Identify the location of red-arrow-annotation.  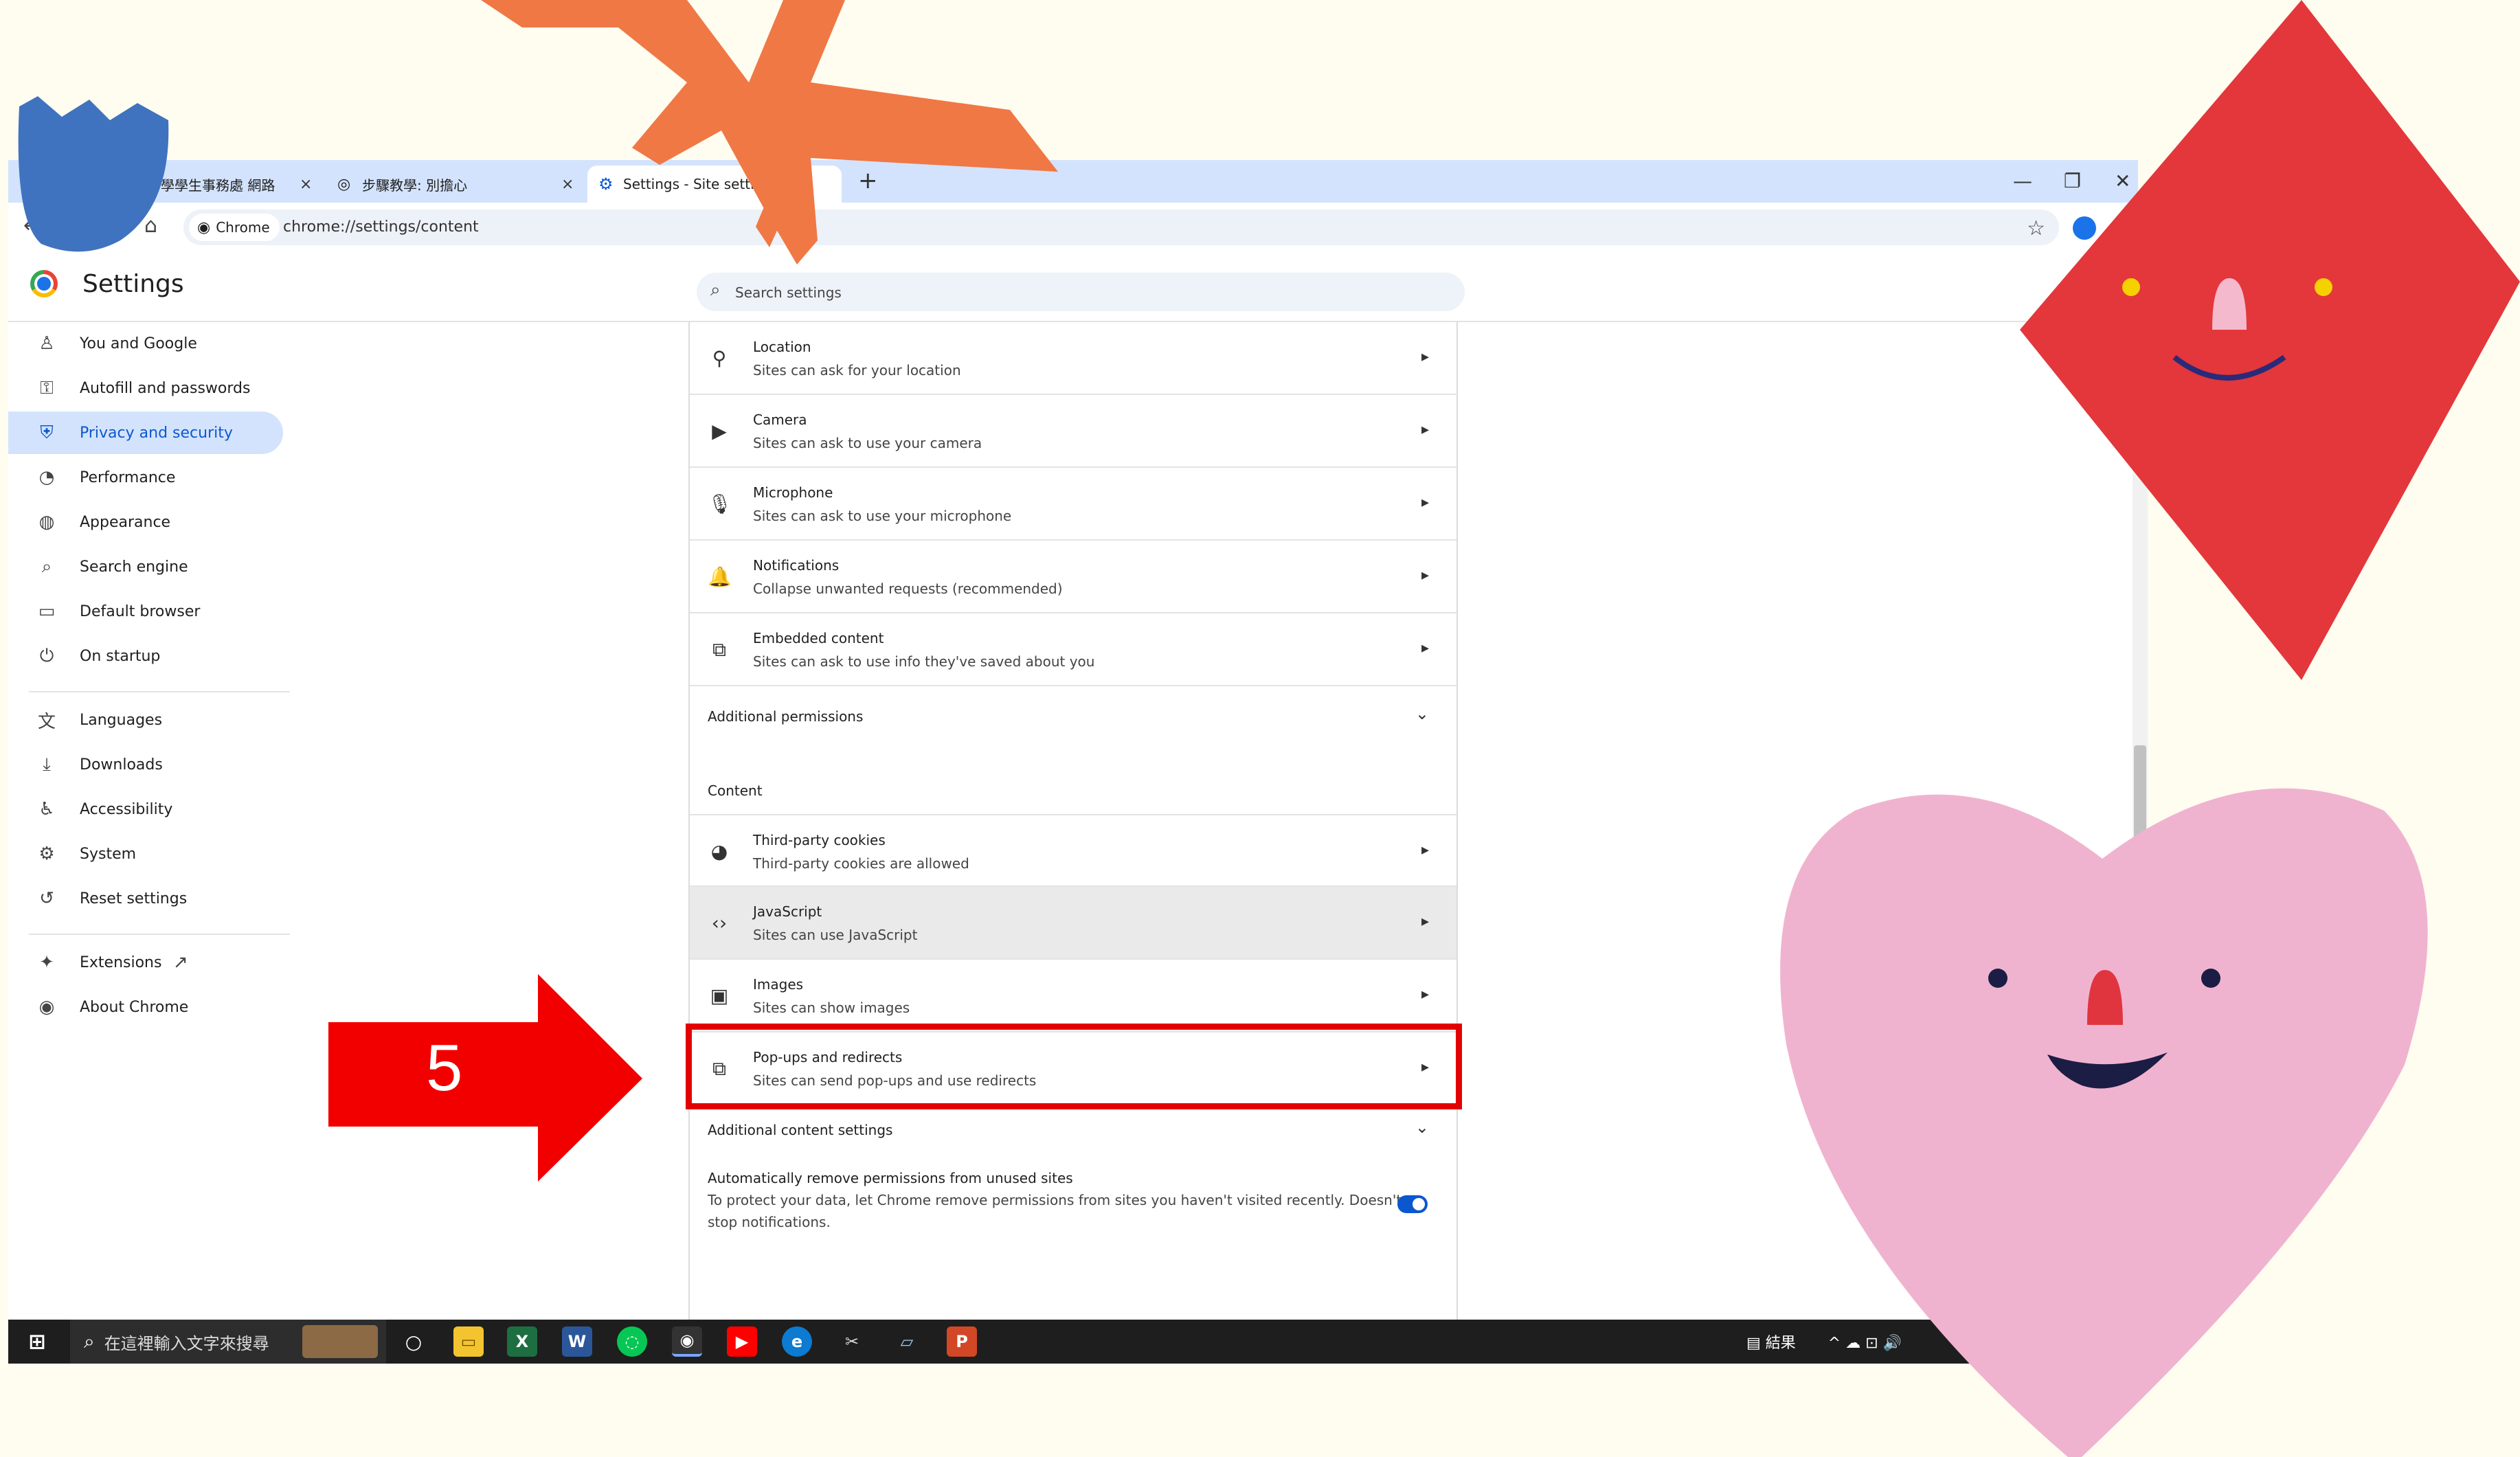
(485, 1078).